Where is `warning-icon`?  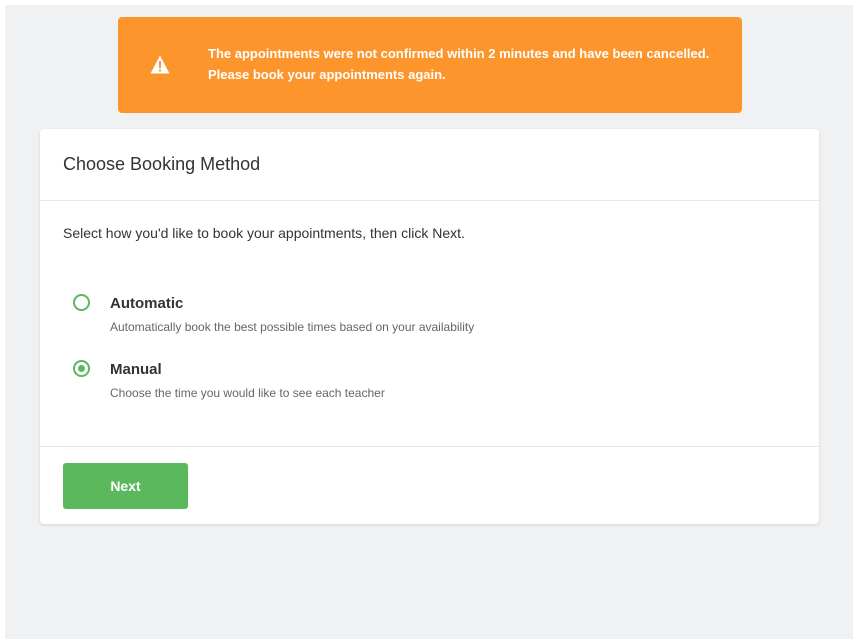 warning-icon is located at coordinates (160, 64).